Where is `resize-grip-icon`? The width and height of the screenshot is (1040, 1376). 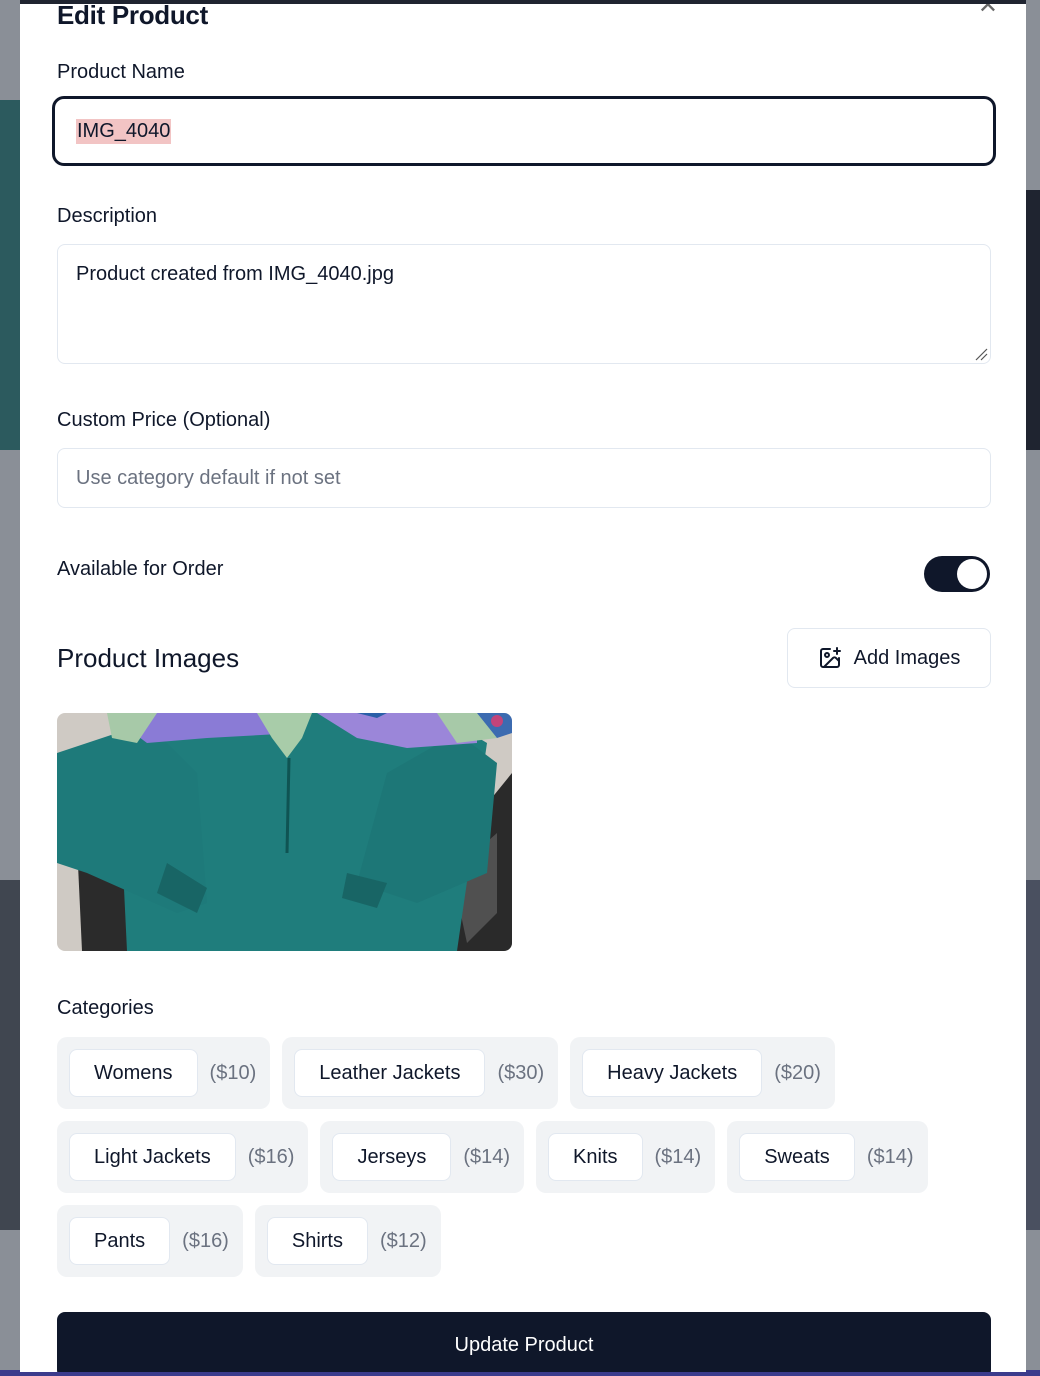 resize-grip-icon is located at coordinates (981, 354).